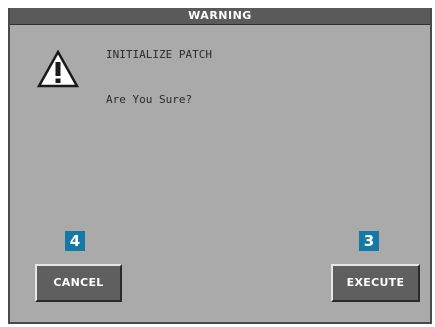  Describe the element at coordinates (58, 68) in the screenshot. I see `warning-triangle-icon` at that location.